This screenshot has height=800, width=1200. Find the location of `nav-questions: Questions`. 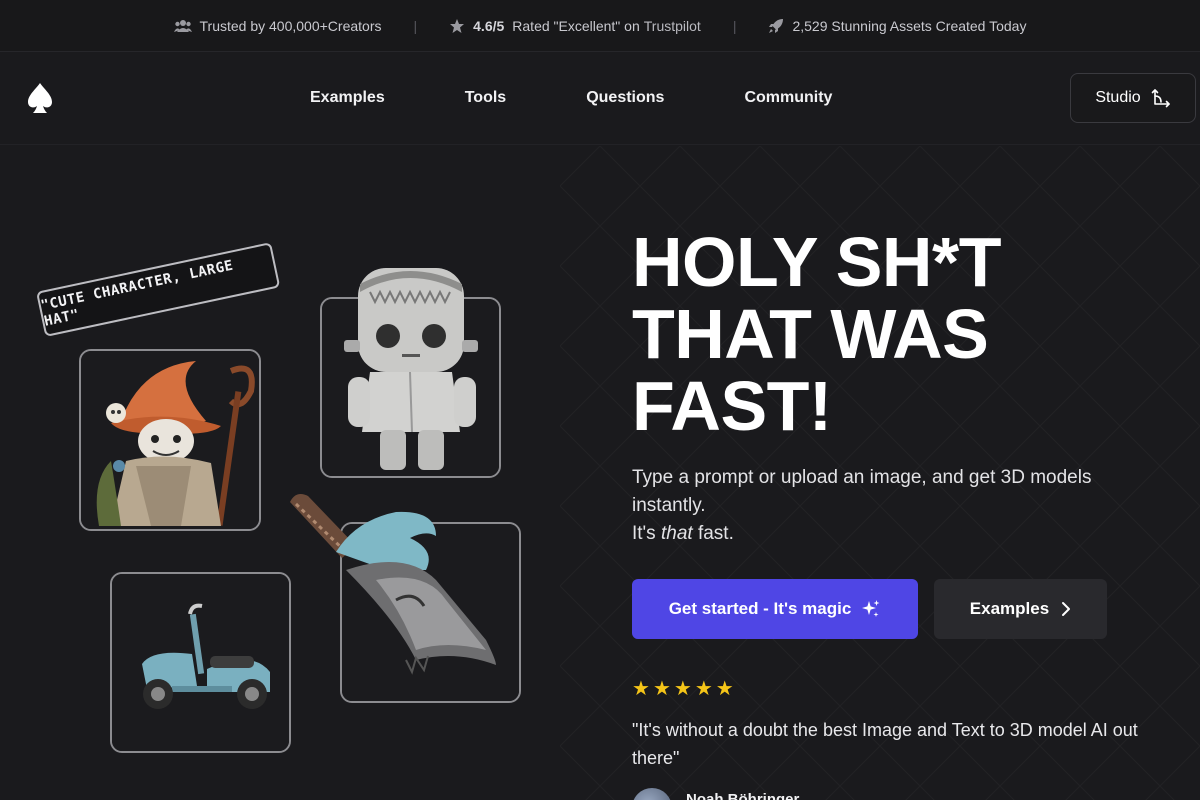

nav-questions: Questions is located at coordinates (625, 98).